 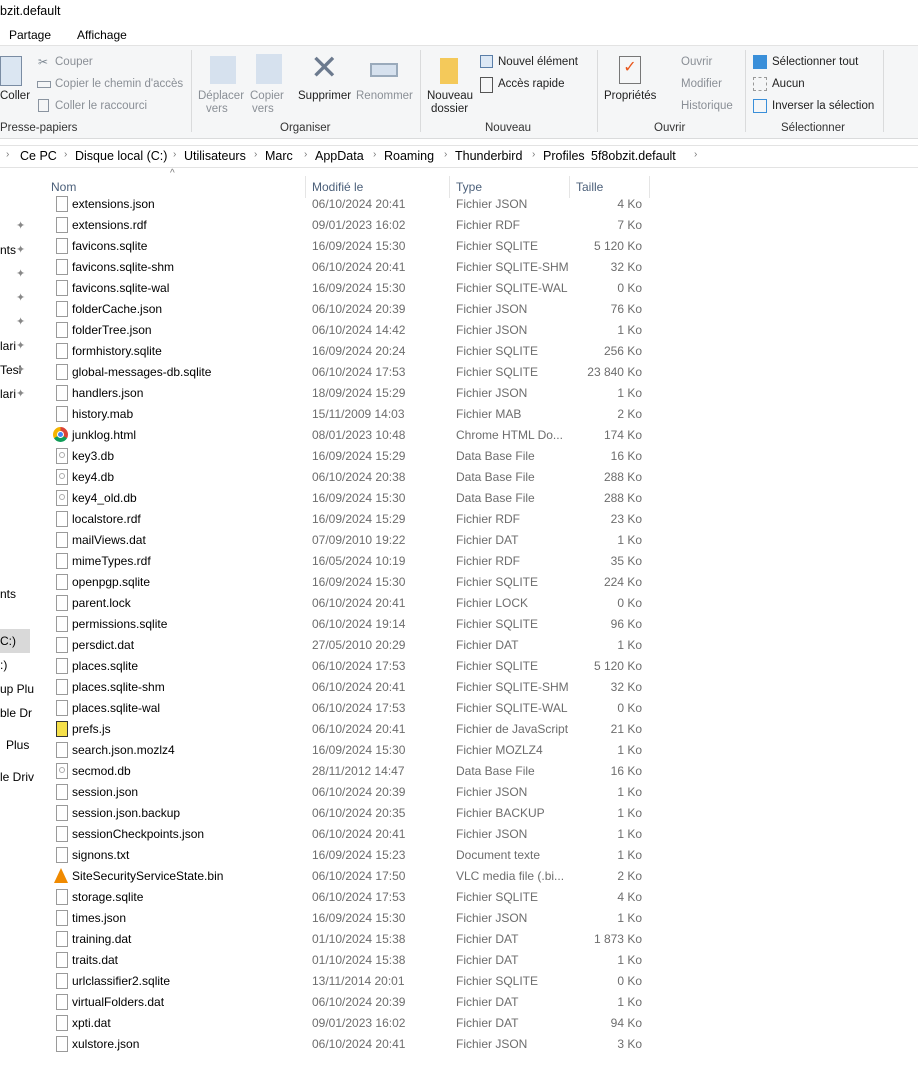 What do you see at coordinates (3, 665) in the screenshot?
I see `nav-item: :)` at bounding box center [3, 665].